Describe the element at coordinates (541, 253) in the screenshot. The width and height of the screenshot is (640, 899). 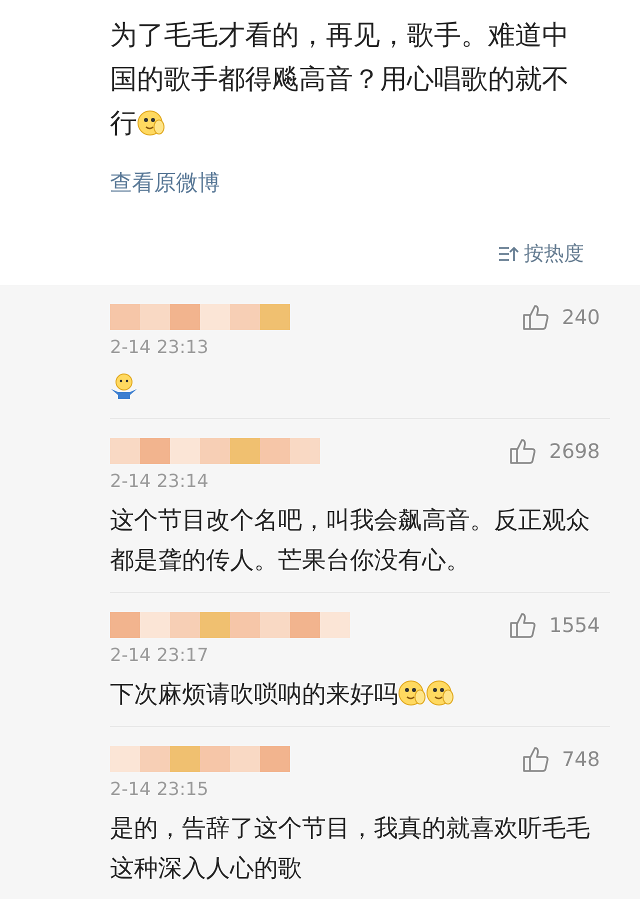
I see `sort-by-popularity-button: 按热度` at that location.